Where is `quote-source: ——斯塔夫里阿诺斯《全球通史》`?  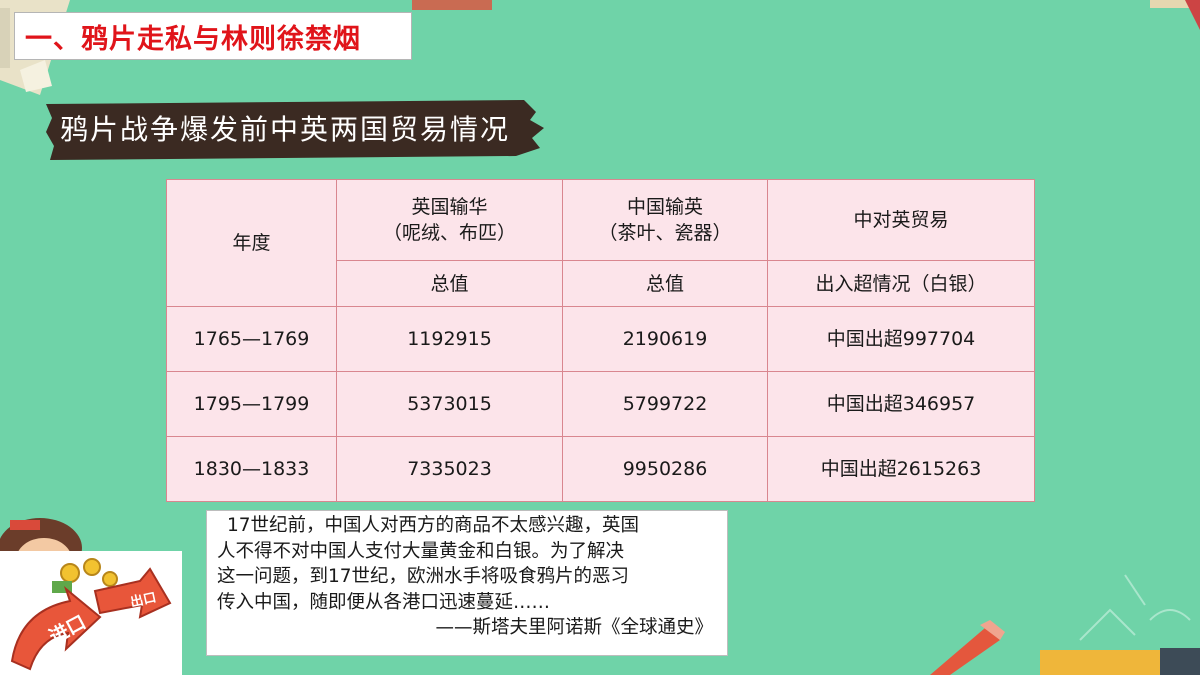
quote-source: ——斯塔夫里阿诺斯《全球通史》 is located at coordinates (574, 627).